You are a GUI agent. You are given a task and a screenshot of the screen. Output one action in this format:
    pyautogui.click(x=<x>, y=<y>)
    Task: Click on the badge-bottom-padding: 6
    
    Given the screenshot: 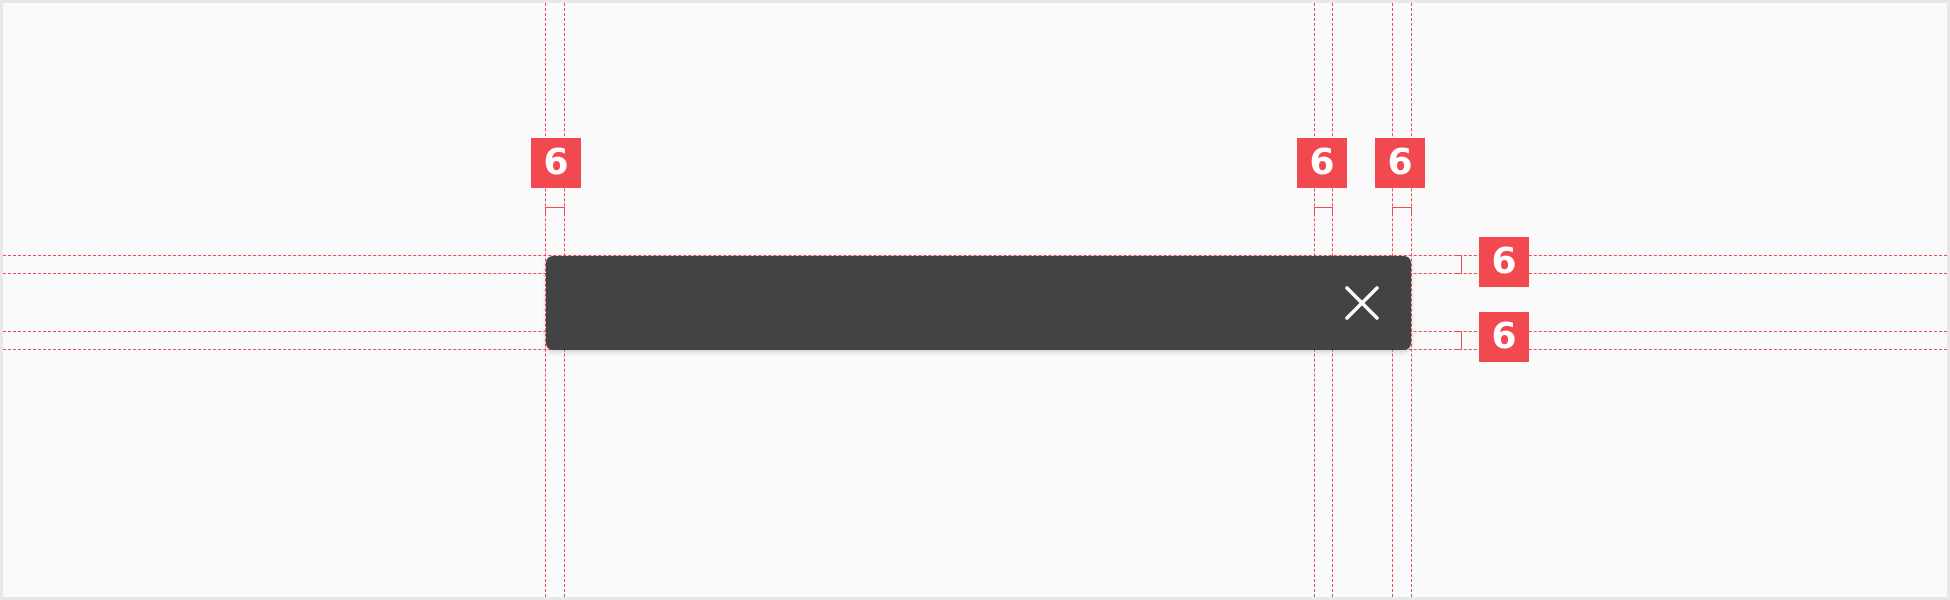 What is the action you would take?
    pyautogui.click(x=1504, y=337)
    